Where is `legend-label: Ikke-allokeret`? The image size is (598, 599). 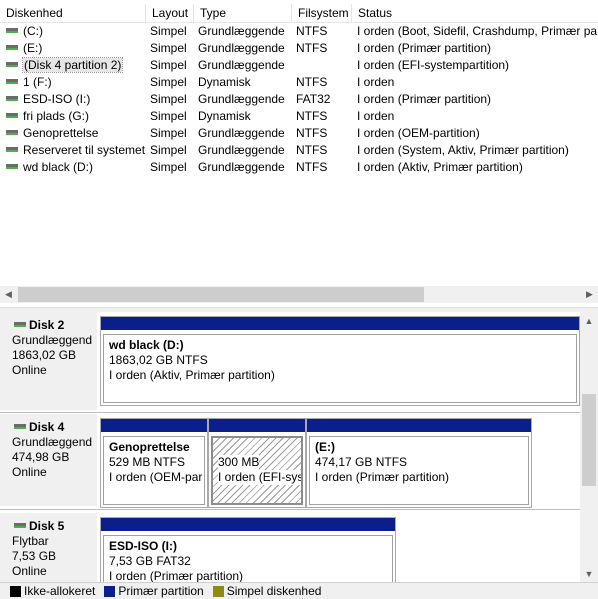 legend-label: Ikke-allokeret is located at coordinates (60, 591).